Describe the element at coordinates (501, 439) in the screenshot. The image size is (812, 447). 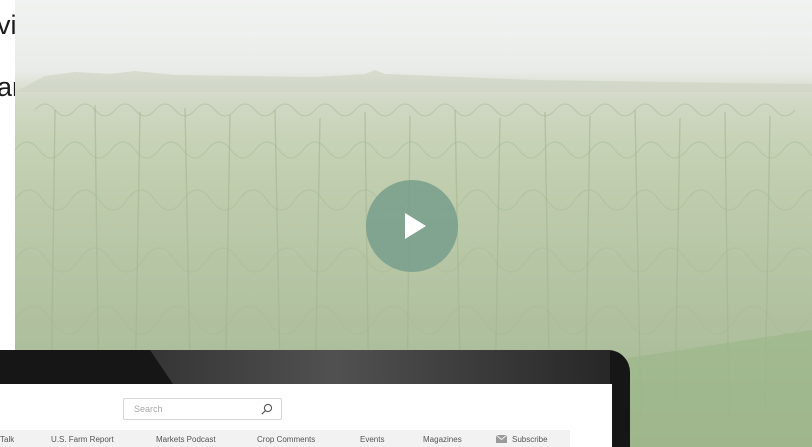
I see `mail-icon` at that location.